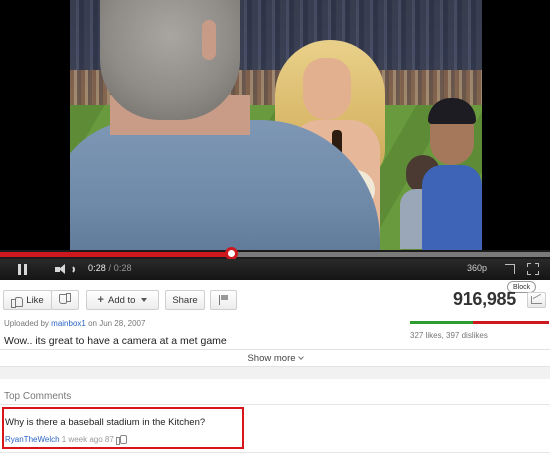  Describe the element at coordinates (100, 300) in the screenshot. I see `plus-icon: +` at that location.